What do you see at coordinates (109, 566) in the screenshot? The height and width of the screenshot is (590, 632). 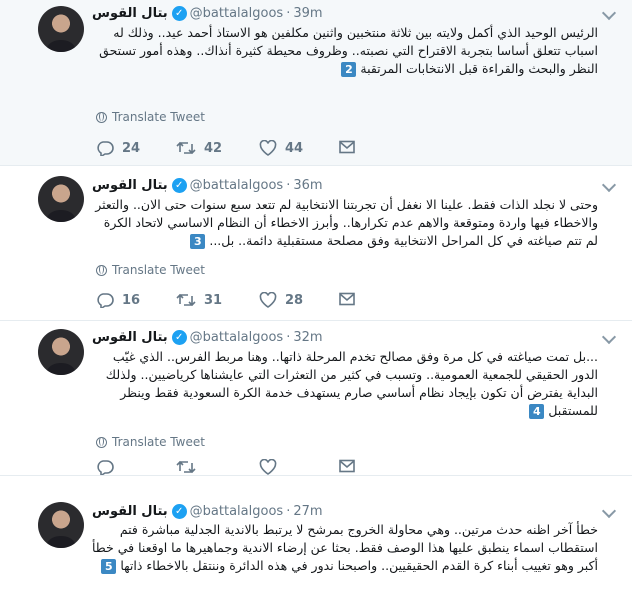 I see `keycap-number: 5` at bounding box center [109, 566].